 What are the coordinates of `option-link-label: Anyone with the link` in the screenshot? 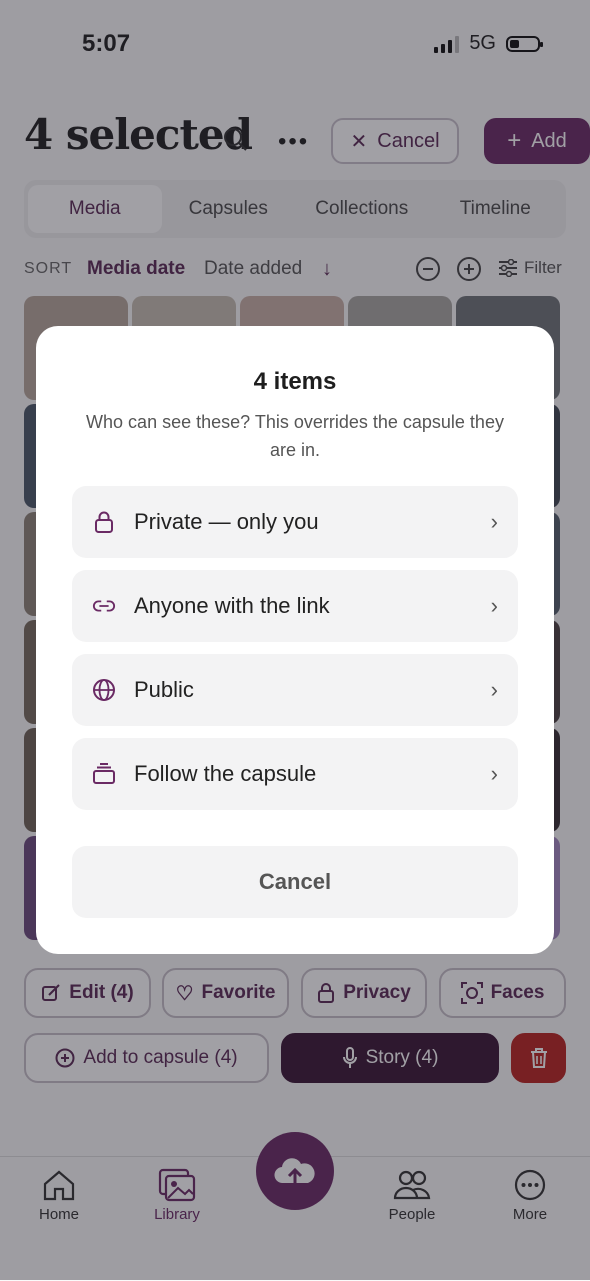 It's located at (232, 605).